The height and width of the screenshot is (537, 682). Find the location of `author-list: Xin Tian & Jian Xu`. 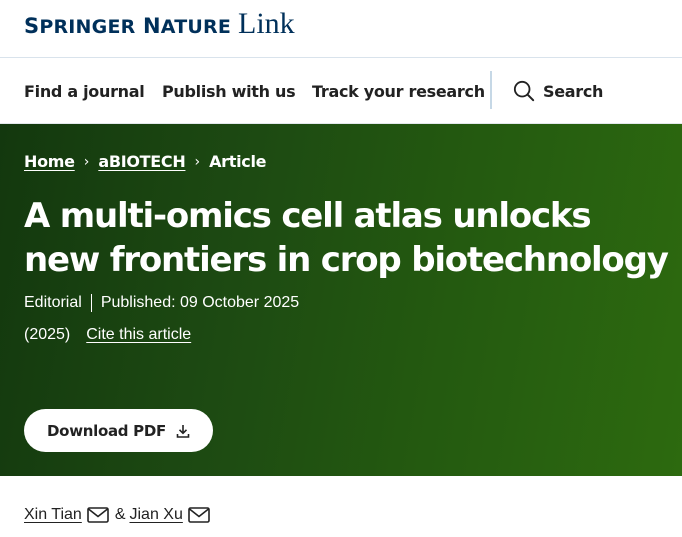

author-list: Xin Tian & Jian Xu is located at coordinates (117, 515).